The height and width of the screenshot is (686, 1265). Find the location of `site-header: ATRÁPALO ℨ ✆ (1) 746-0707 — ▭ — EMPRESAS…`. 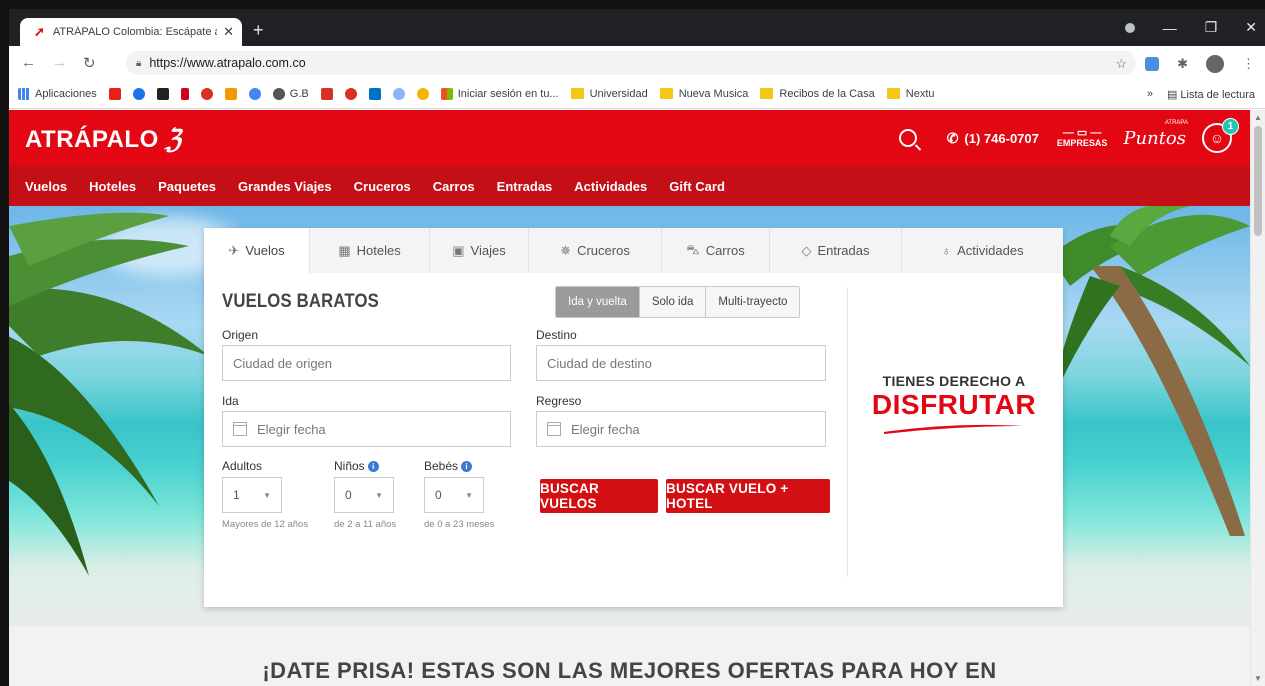

site-header: ATRÁPALO ℨ ✆ (1) 746-0707 — ▭ — EMPRESAS… is located at coordinates (629, 138).